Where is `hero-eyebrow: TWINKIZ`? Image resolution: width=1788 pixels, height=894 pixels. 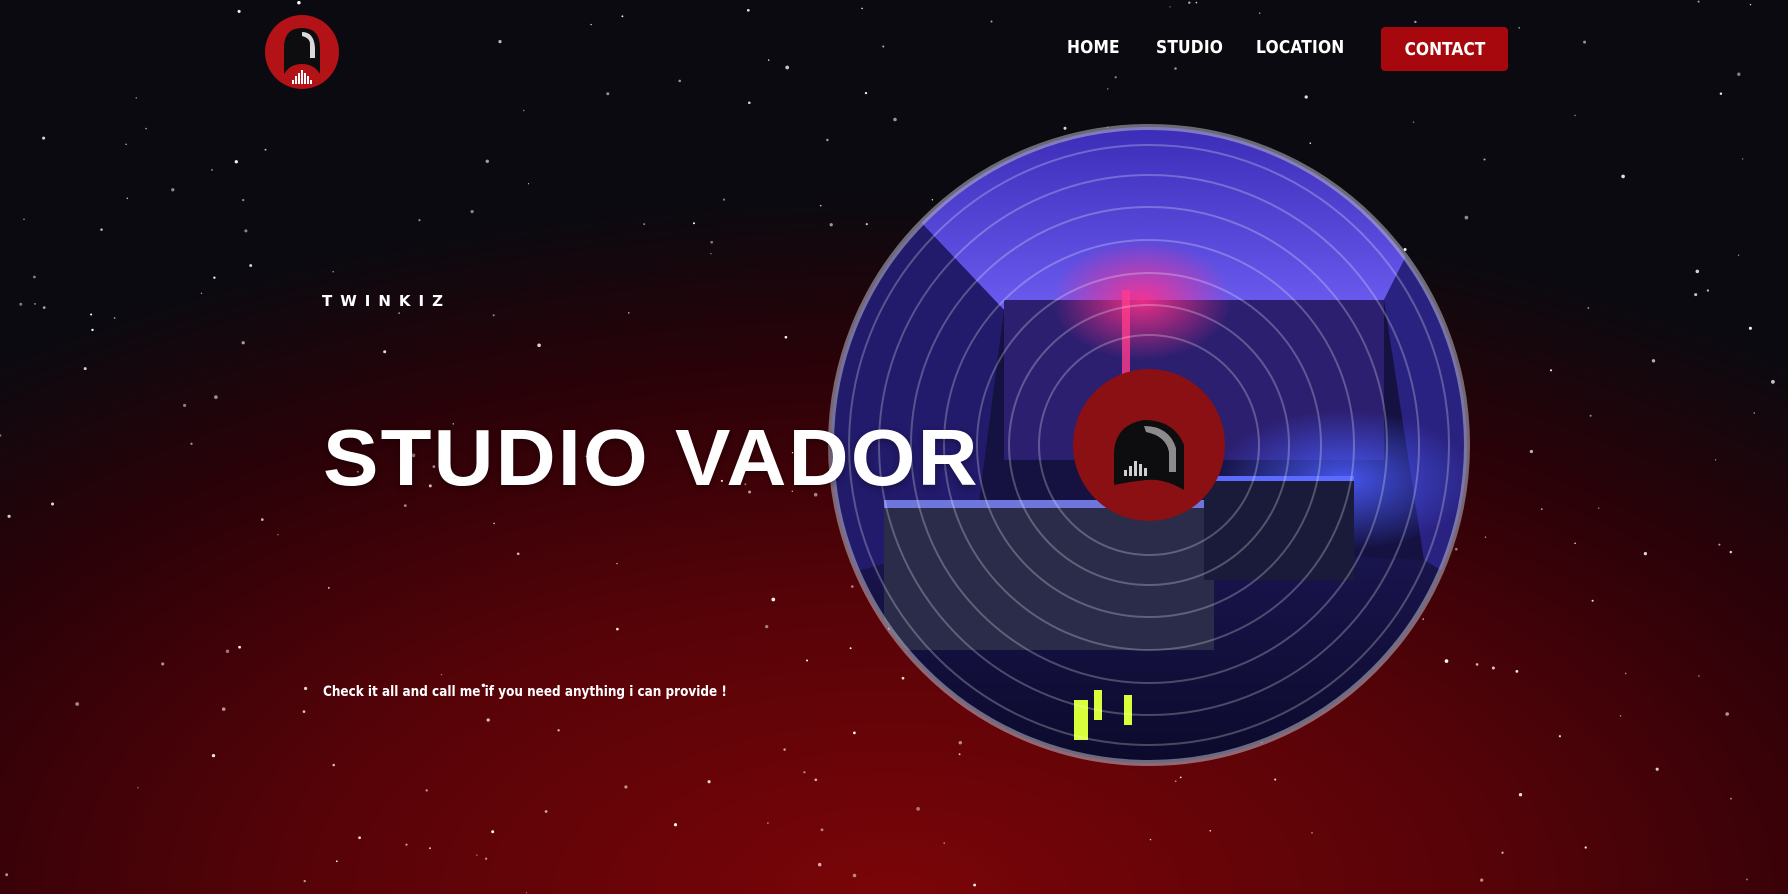 hero-eyebrow: TWINKIZ is located at coordinates (386, 301).